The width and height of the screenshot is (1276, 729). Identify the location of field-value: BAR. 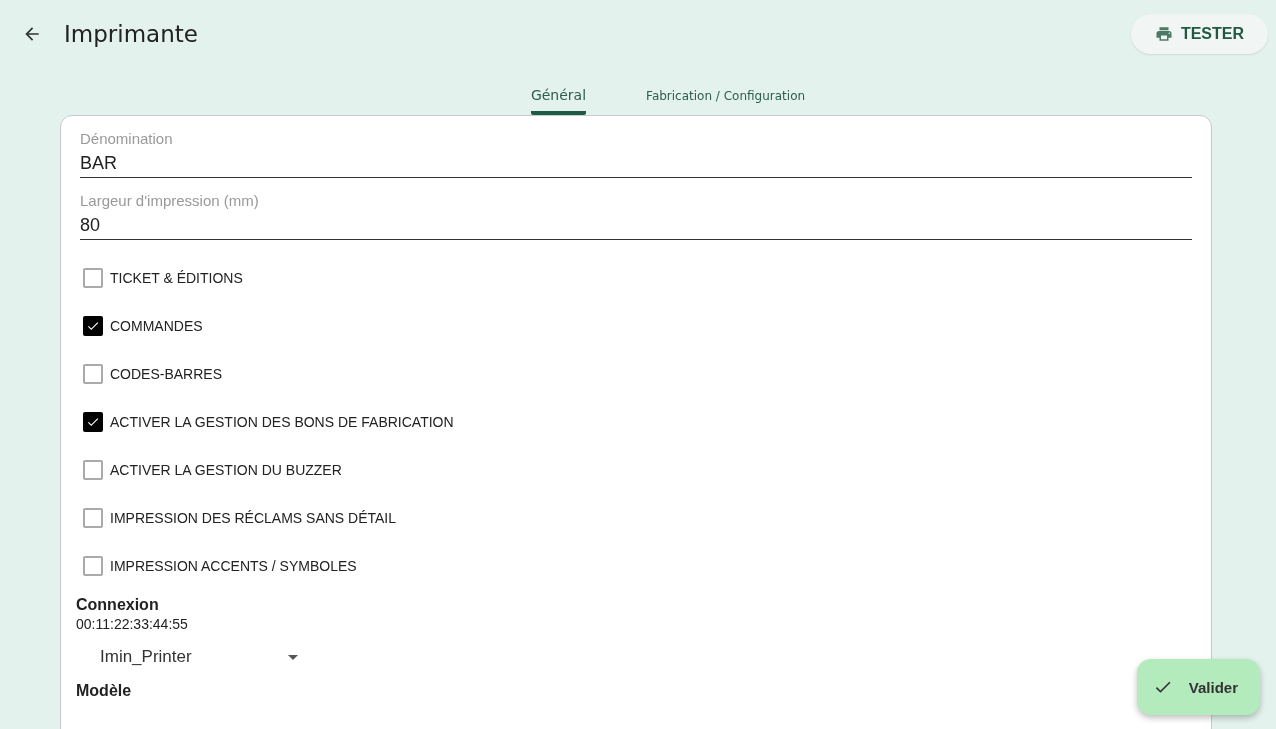
(99, 163).